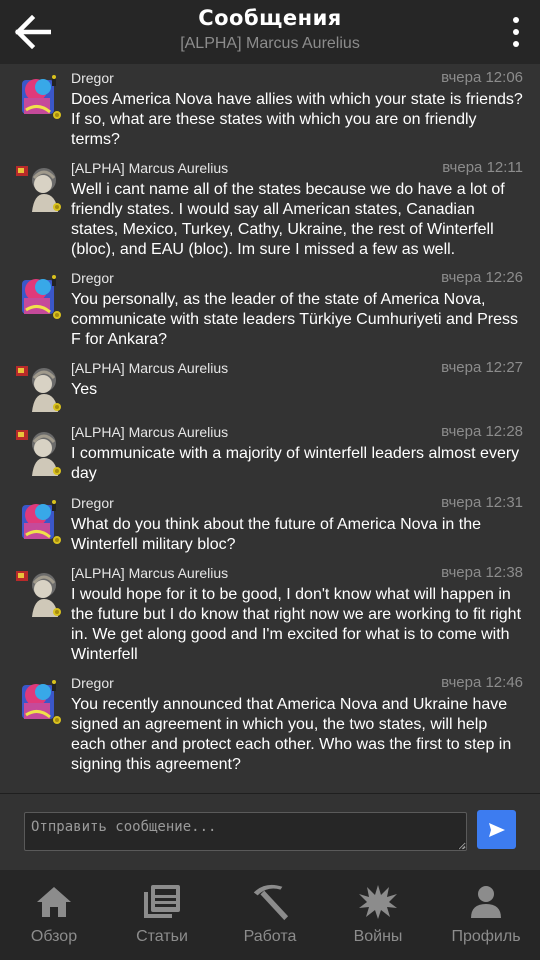 The height and width of the screenshot is (960, 540). What do you see at coordinates (482, 277) in the screenshot?
I see `message-time: вчера 12:26` at bounding box center [482, 277].